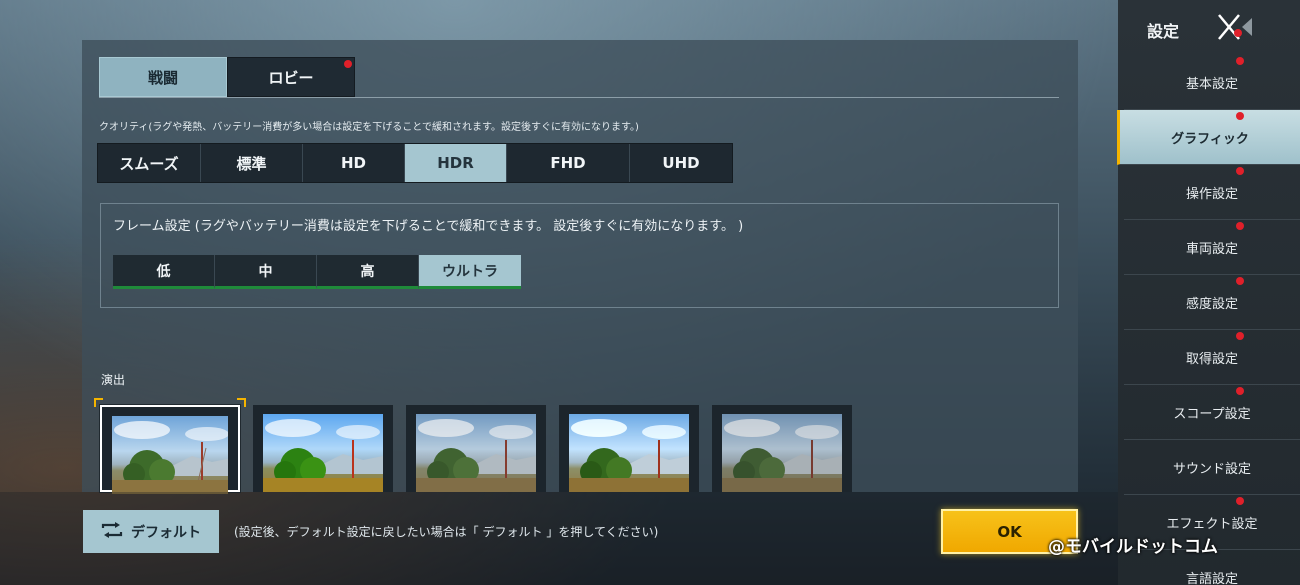 This screenshot has width=1300, height=585. I want to click on sidebar-item-label: 取得設定, so click(1211, 359).